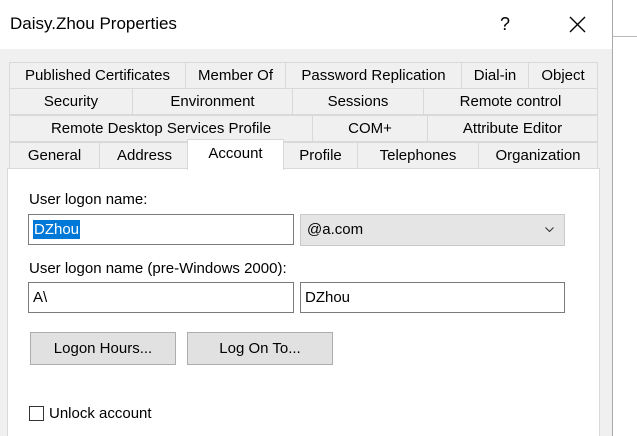 The width and height of the screenshot is (637, 436). I want to click on unlock-account-label: Unlock account, so click(100, 413).